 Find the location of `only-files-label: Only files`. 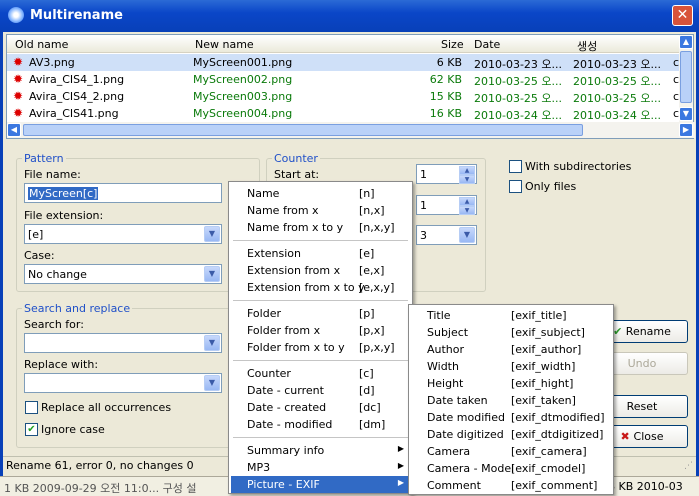

only-files-label: Only files is located at coordinates (551, 186).